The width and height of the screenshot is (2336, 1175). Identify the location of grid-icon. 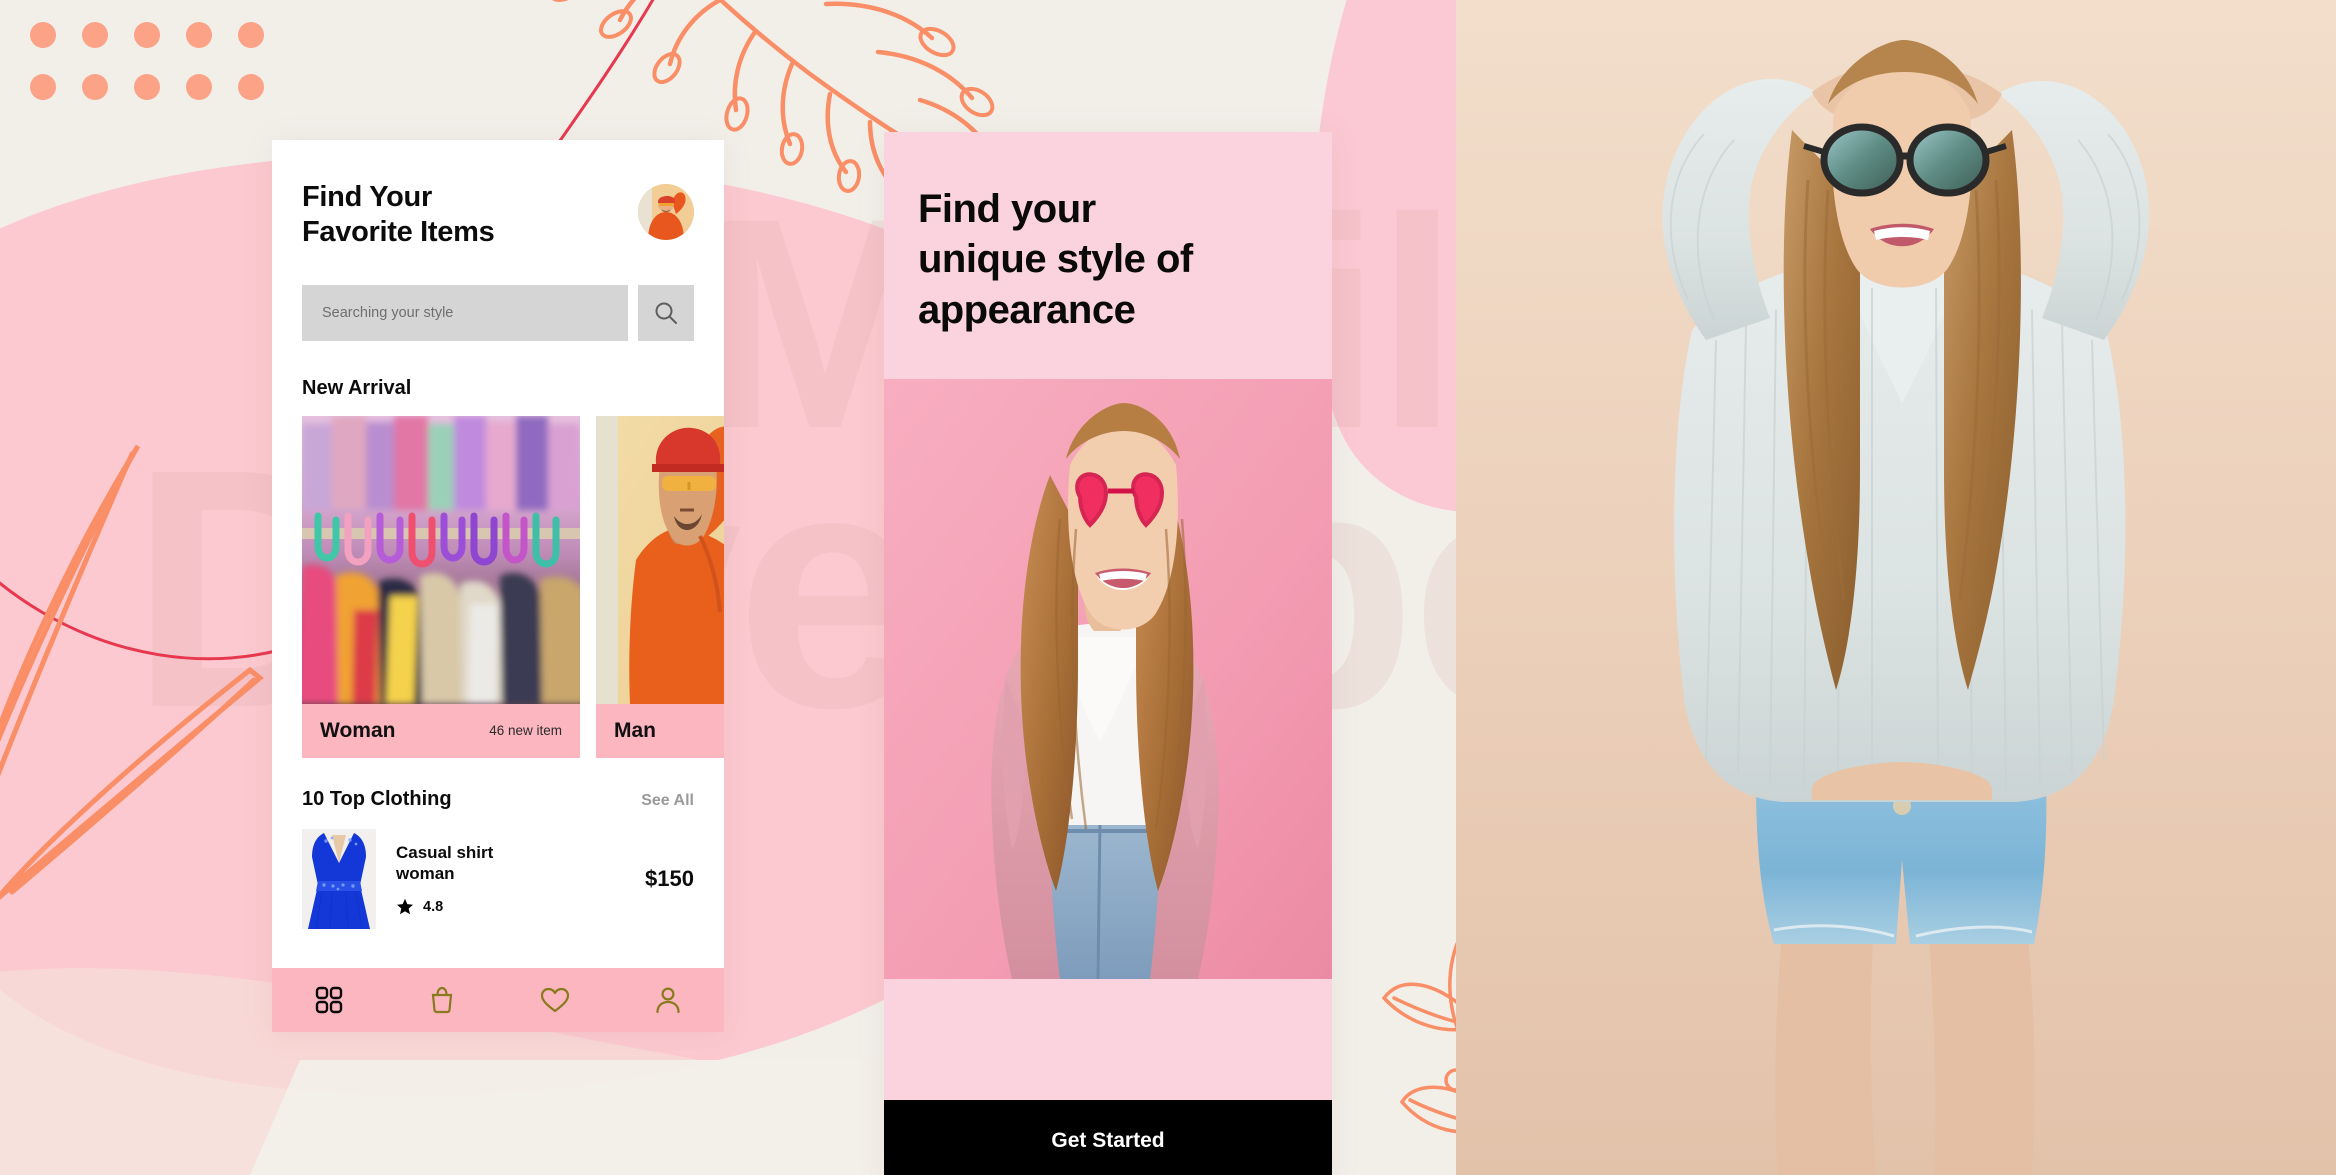
(328, 1000).